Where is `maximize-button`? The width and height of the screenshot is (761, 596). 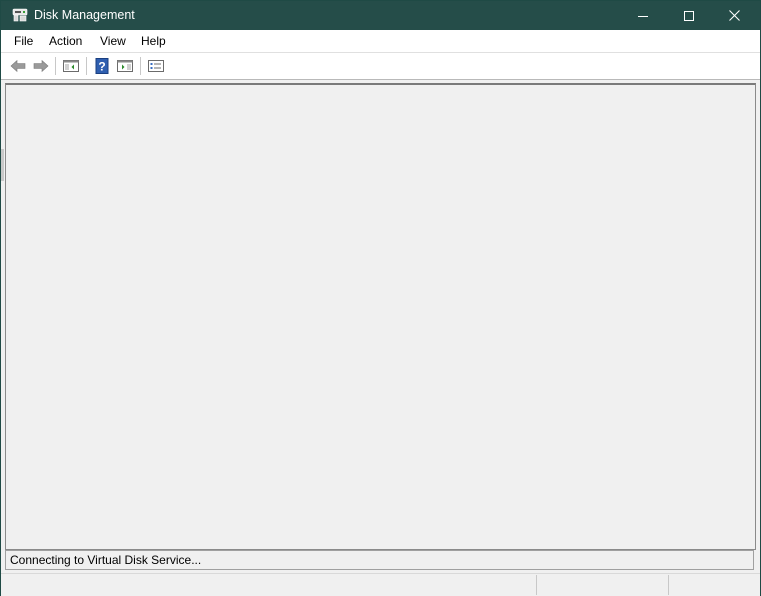 maximize-button is located at coordinates (689, 15).